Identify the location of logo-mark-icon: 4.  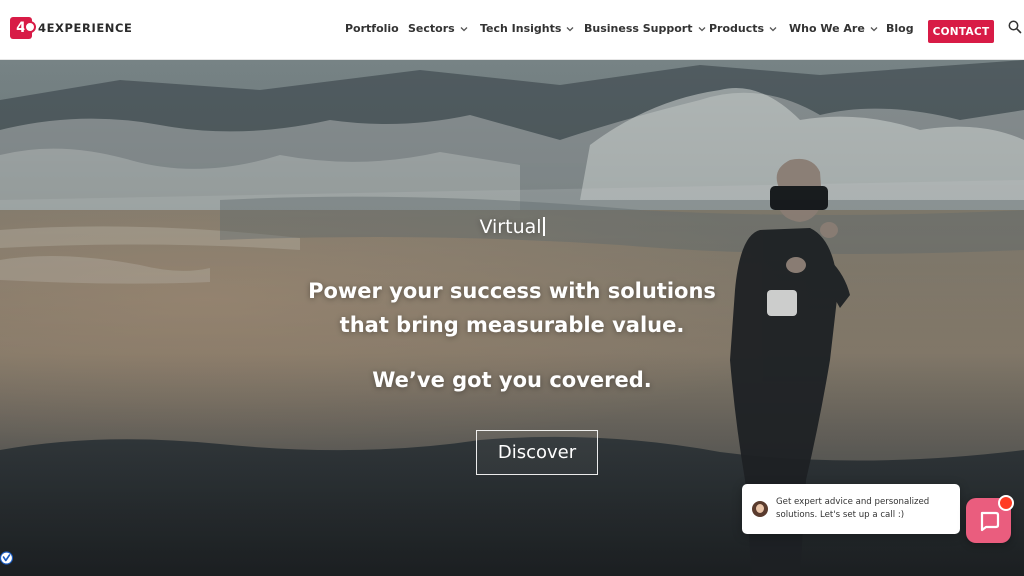
(23, 28).